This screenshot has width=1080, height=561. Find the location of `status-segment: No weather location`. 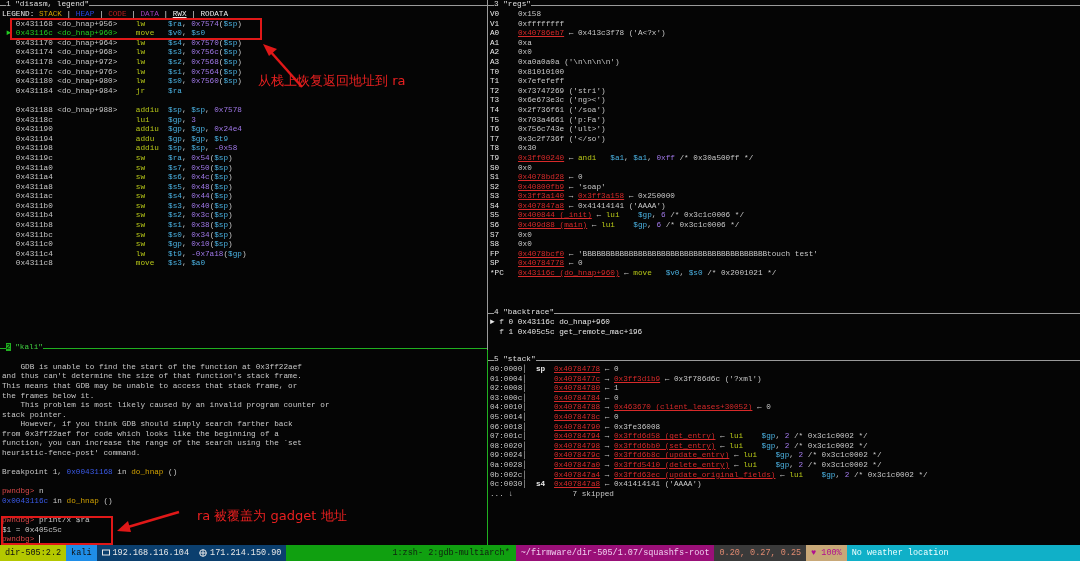

status-segment: No weather location is located at coordinates (963, 553).